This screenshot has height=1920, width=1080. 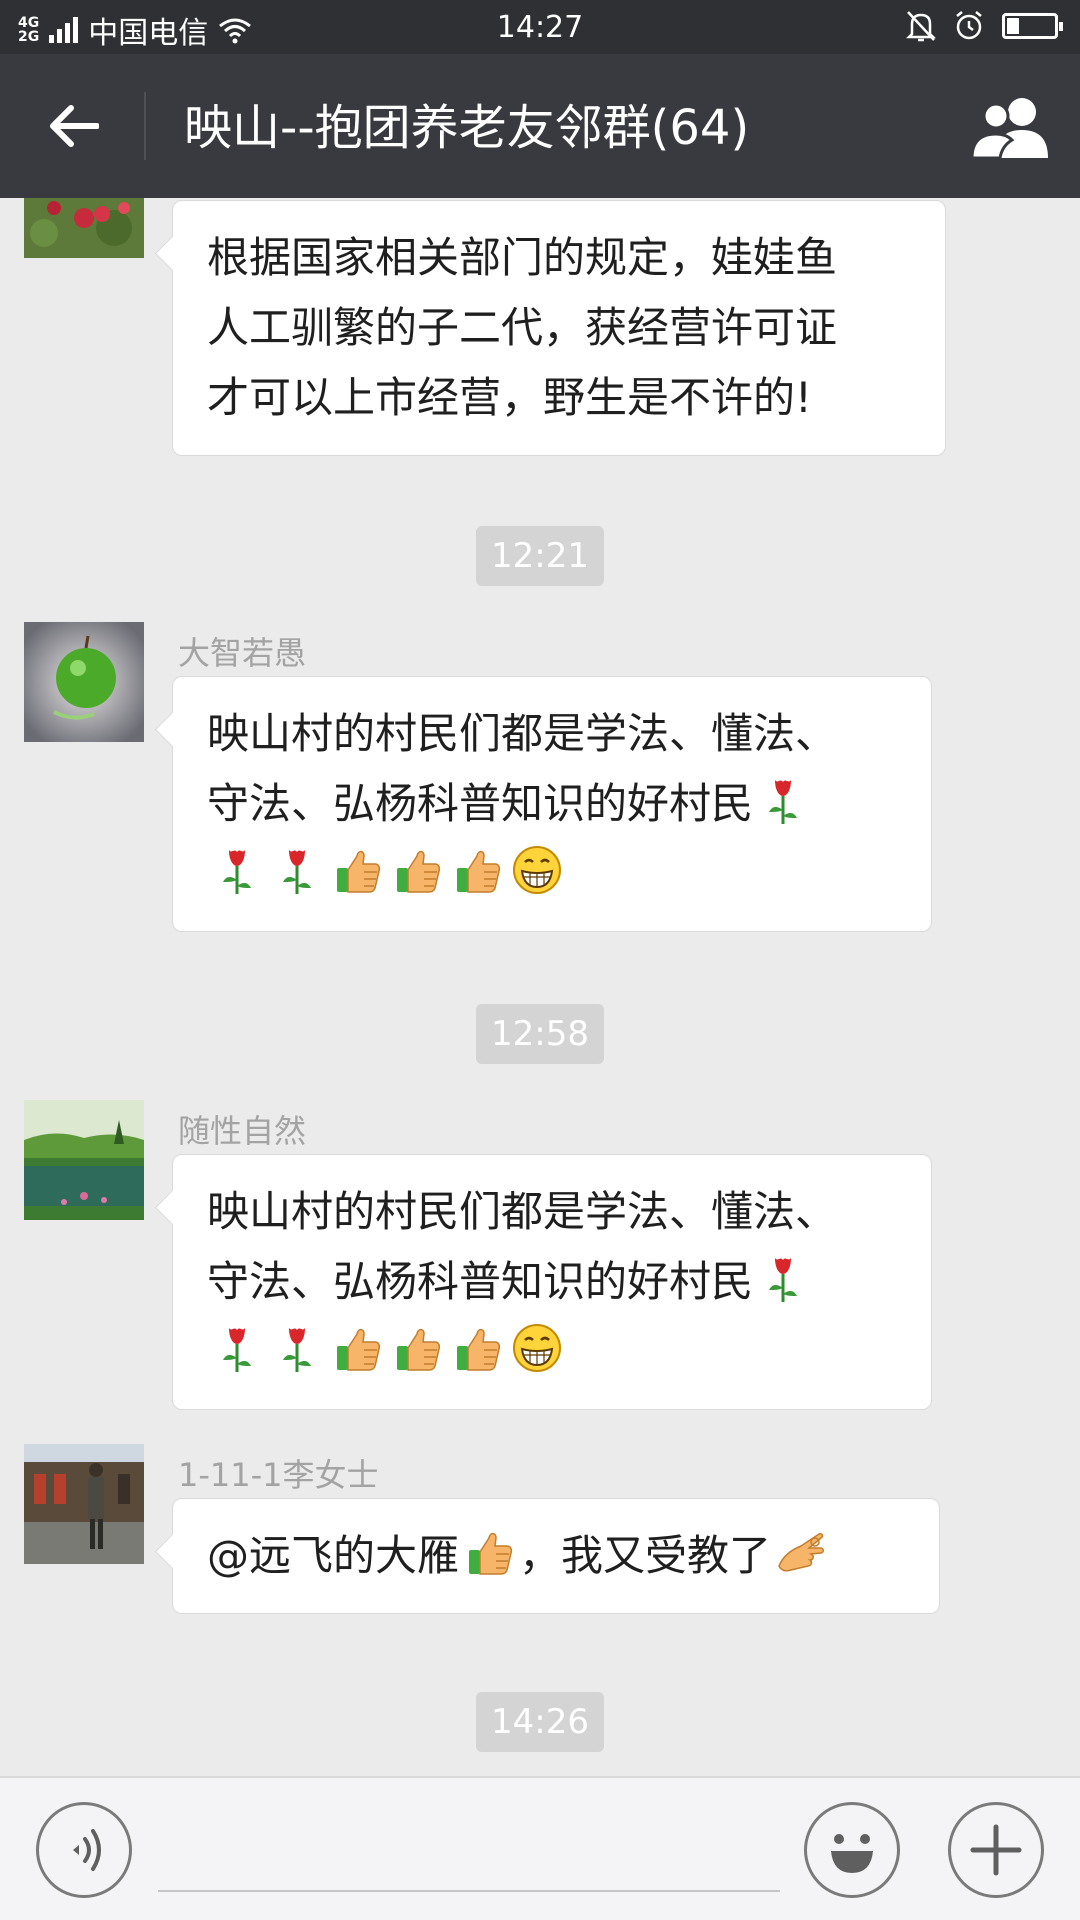 What do you see at coordinates (522, 257) in the screenshot?
I see `message-text-line: 根据国家相关部门的规定，娃娃鱼` at bounding box center [522, 257].